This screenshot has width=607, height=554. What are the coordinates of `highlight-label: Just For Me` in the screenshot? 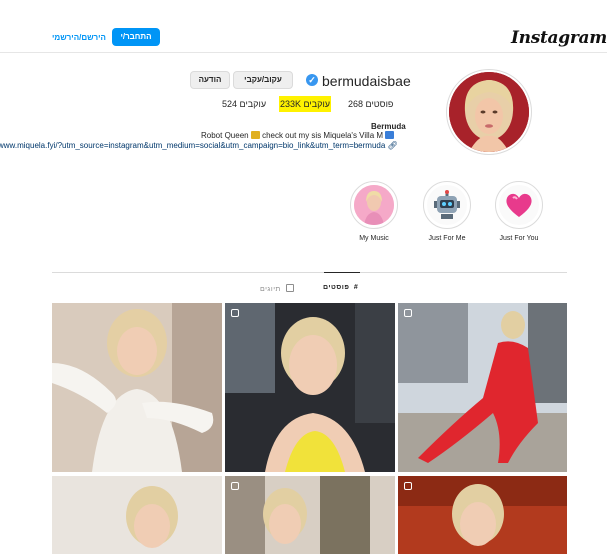 It's located at (447, 238).